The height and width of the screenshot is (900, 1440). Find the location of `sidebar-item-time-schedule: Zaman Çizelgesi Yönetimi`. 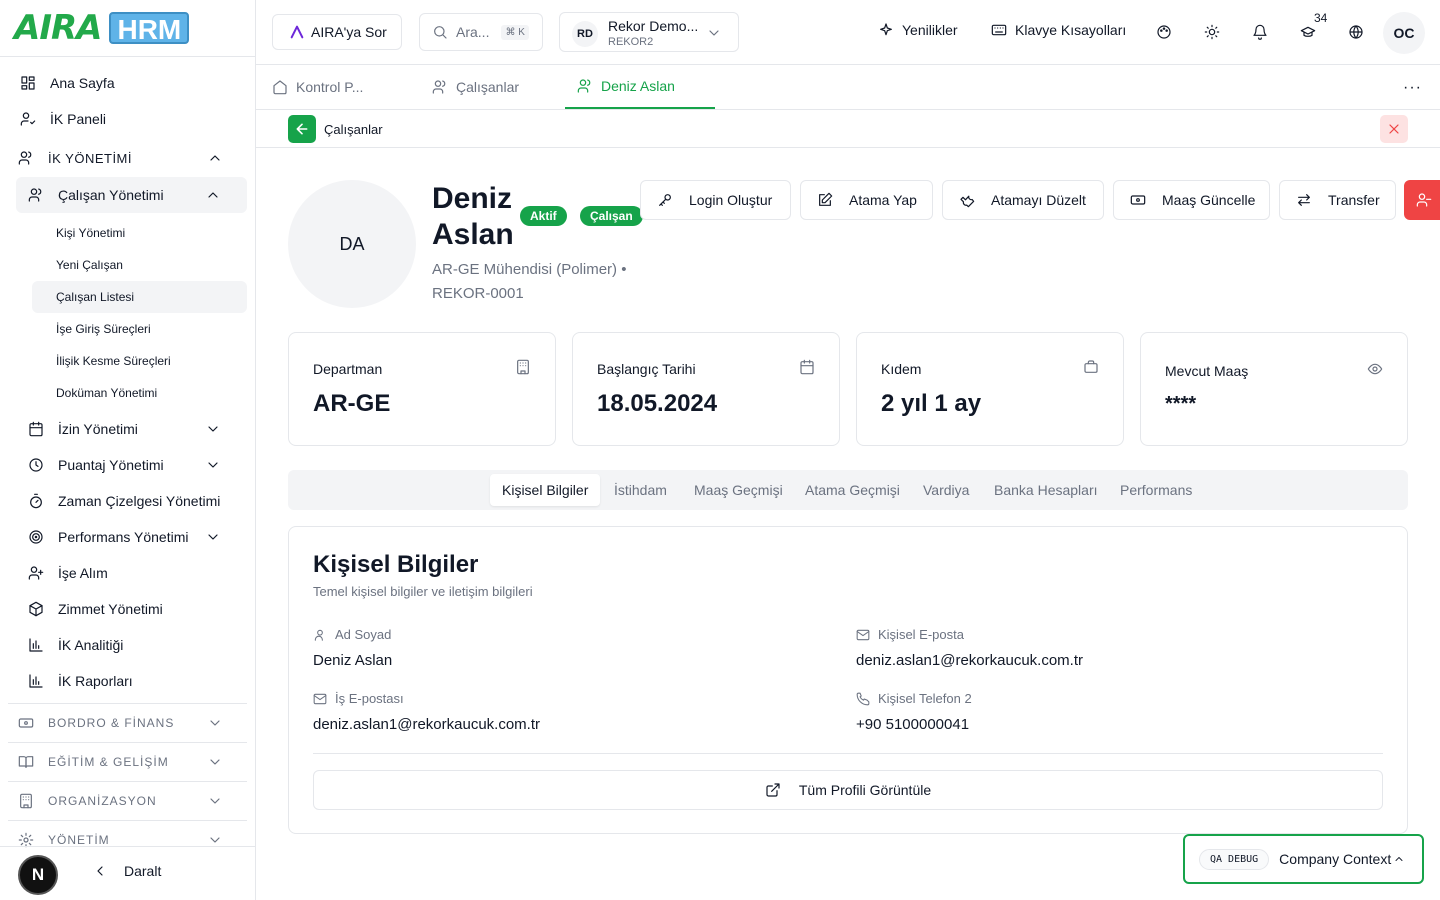

sidebar-item-time-schedule: Zaman Çizelgesi Yönetimi is located at coordinates (127, 501).